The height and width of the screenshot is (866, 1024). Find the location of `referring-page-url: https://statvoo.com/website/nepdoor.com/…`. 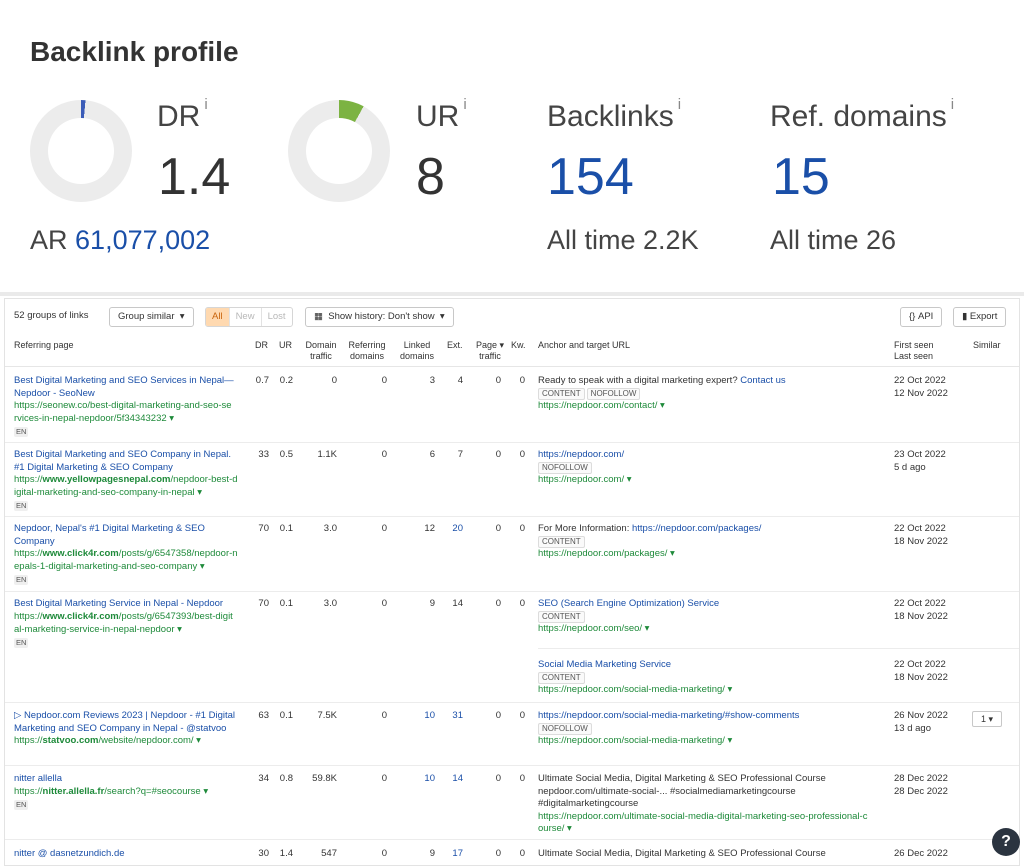

referring-page-url: https://statvoo.com/website/nepdoor.com/… is located at coordinates (131, 741).